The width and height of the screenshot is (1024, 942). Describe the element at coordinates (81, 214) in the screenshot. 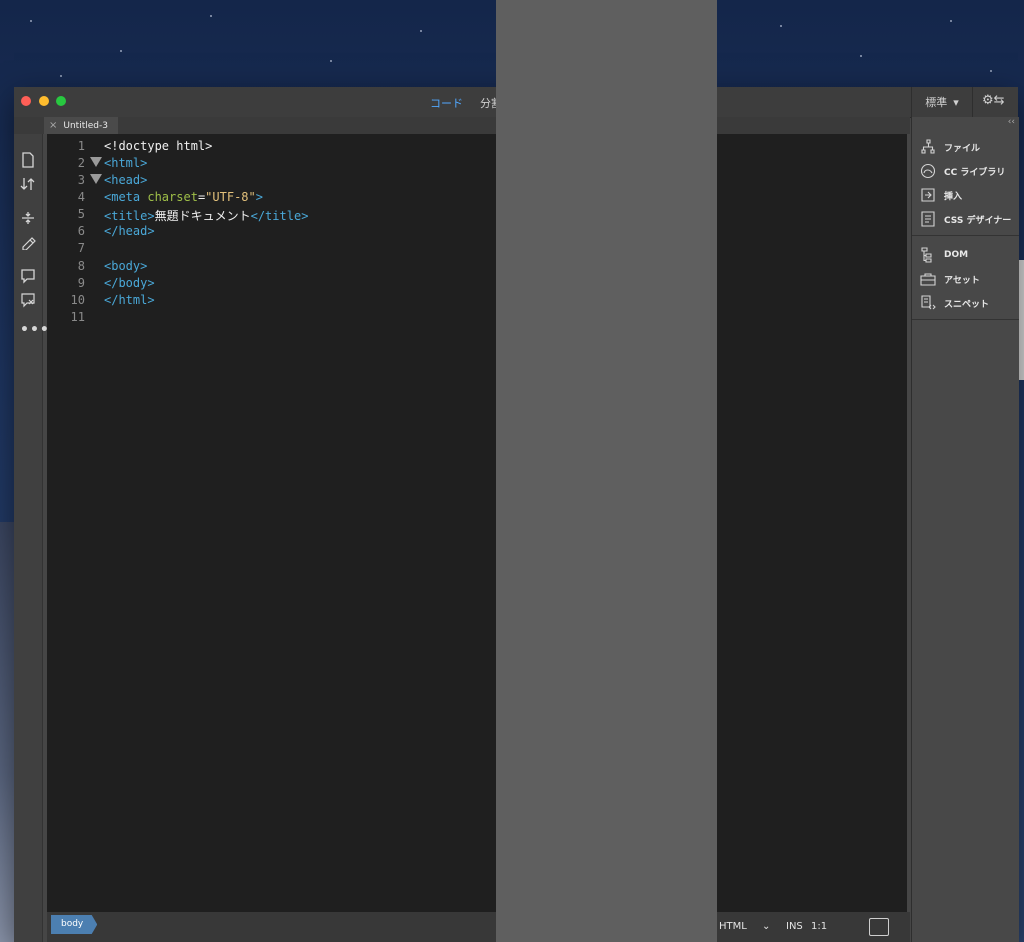

I see `line-number: 5` at that location.